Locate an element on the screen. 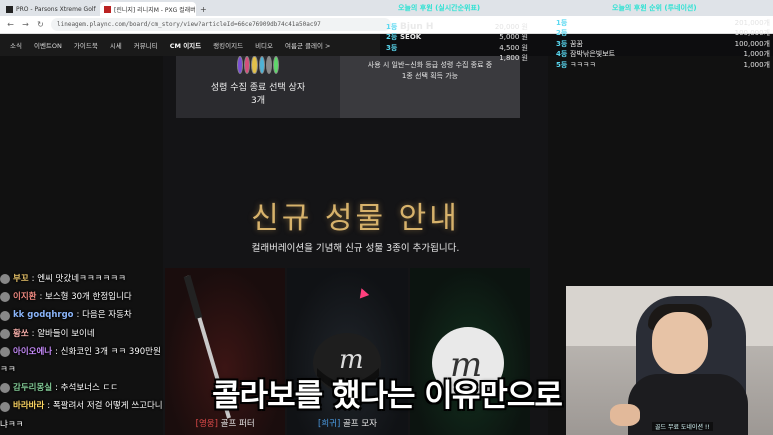  tab-title: [린니지] 리니지M - PXG 컬래버 is located at coordinates (155, 10).